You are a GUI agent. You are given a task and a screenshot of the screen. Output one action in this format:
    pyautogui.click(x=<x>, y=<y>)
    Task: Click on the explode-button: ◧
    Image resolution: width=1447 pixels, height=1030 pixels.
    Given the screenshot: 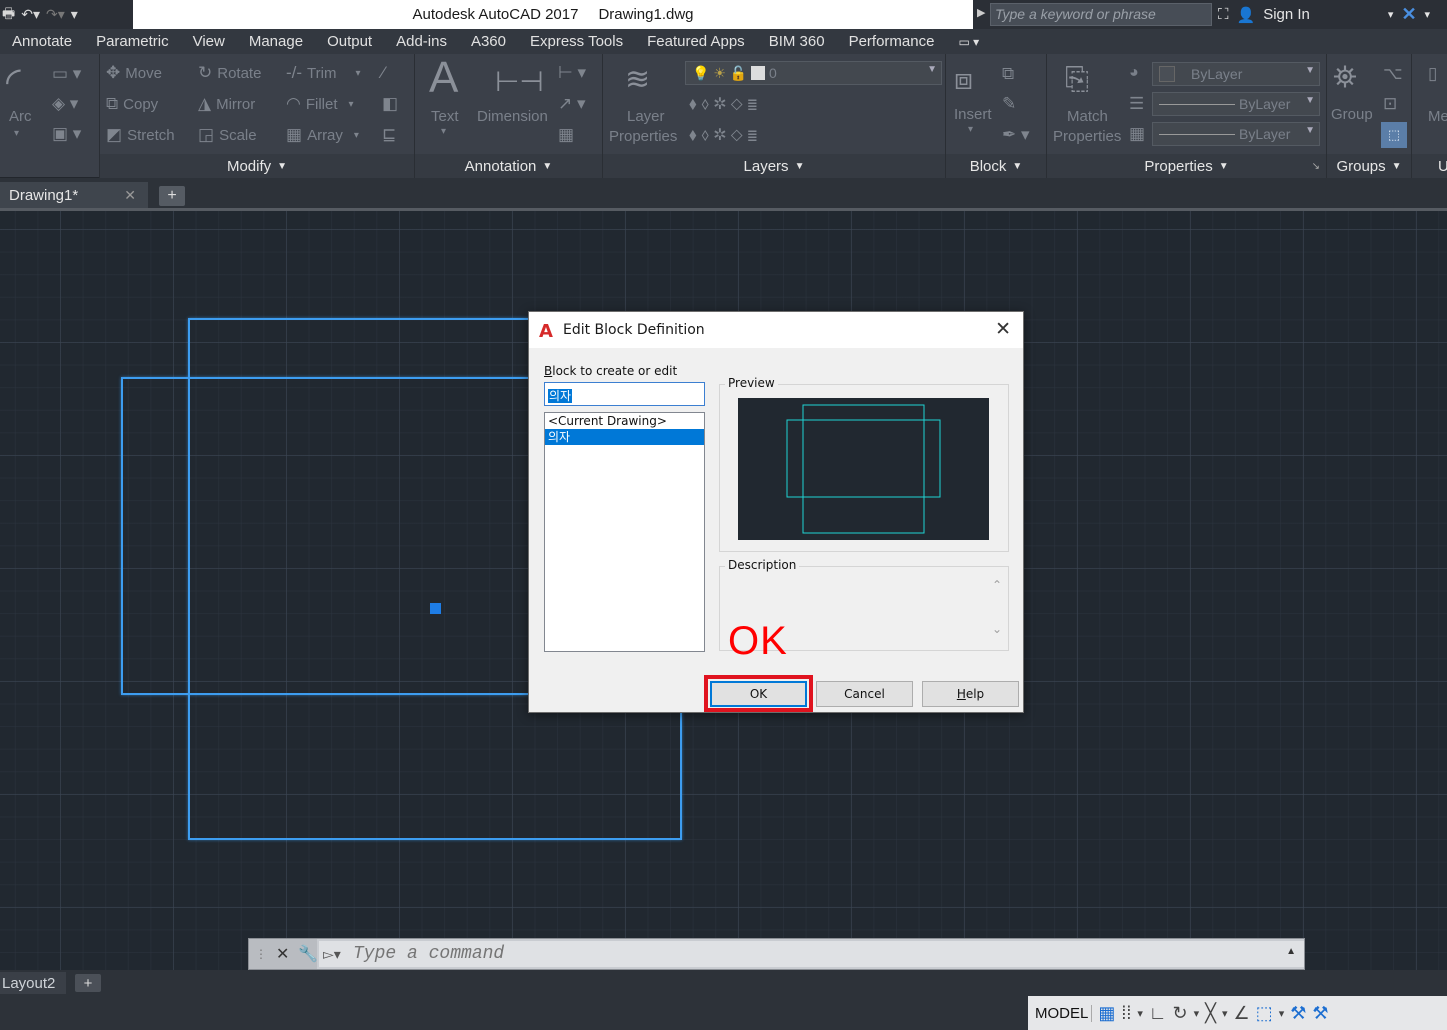 What is the action you would take?
    pyautogui.click(x=390, y=104)
    